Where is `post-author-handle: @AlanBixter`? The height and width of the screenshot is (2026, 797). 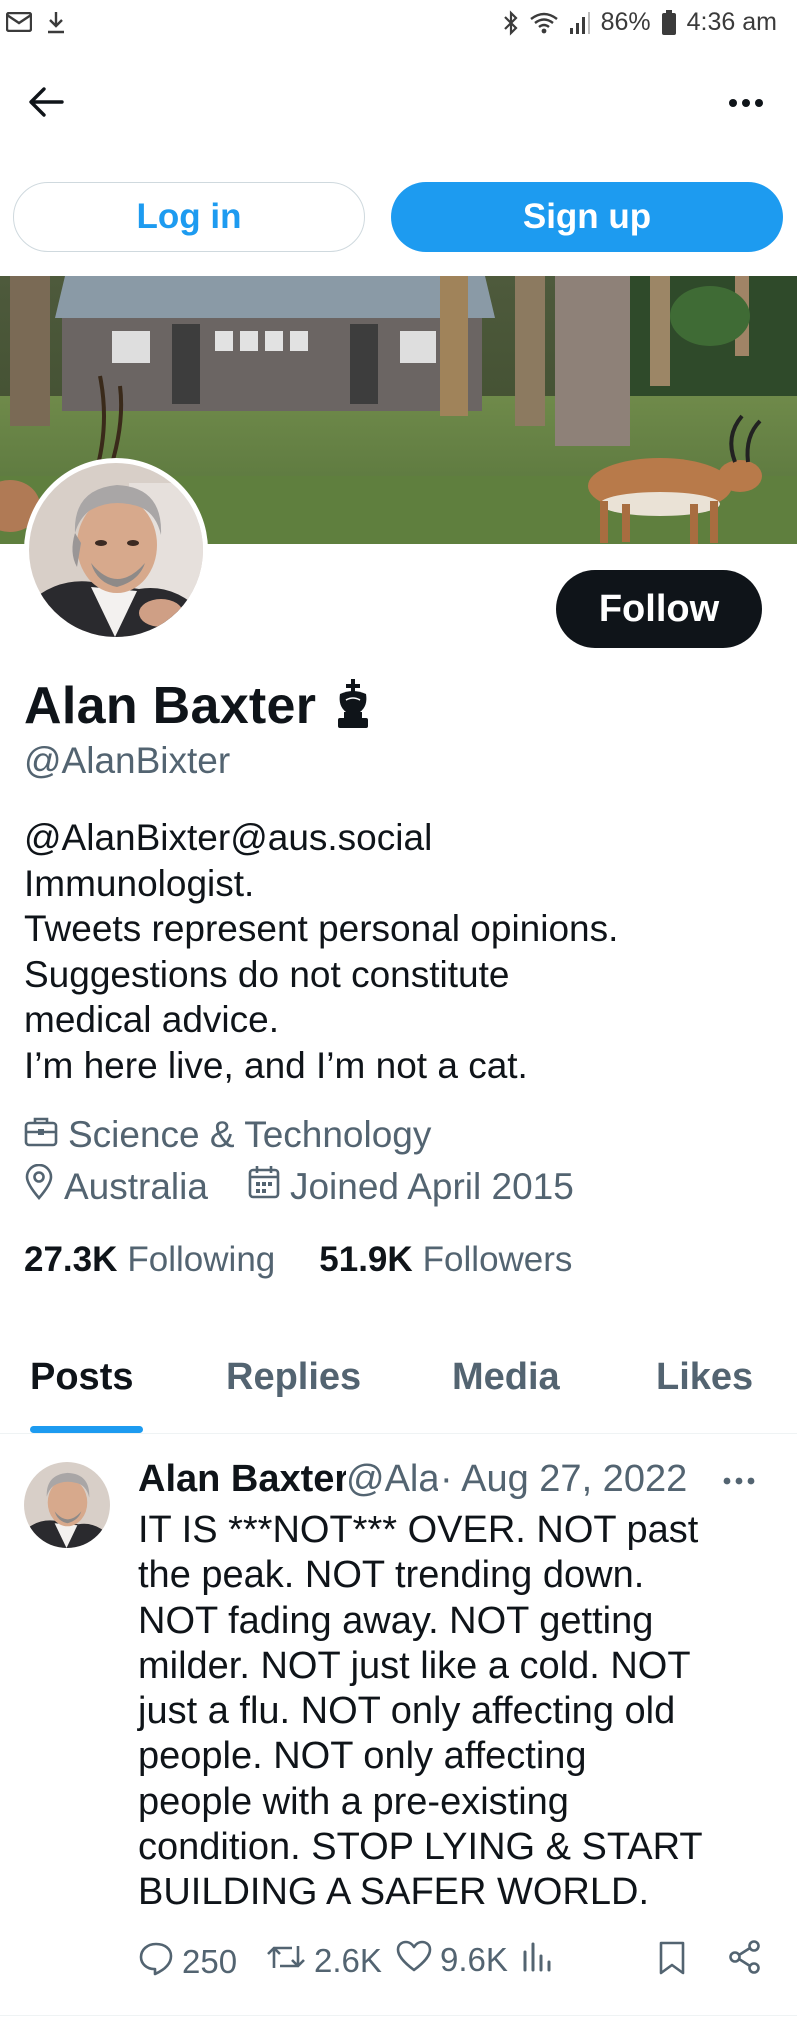 post-author-handle: @AlanBixter is located at coordinates (392, 1479).